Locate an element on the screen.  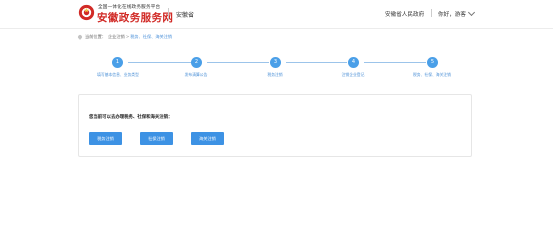
region-selector: 安徽省 is located at coordinates (185, 14).